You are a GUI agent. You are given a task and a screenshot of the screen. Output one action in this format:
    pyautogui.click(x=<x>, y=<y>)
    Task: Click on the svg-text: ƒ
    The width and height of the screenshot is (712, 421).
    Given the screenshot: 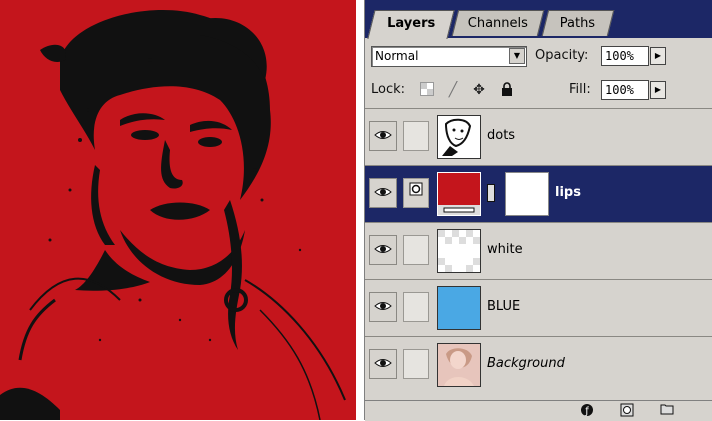 What is the action you would take?
    pyautogui.click(x=586, y=411)
    